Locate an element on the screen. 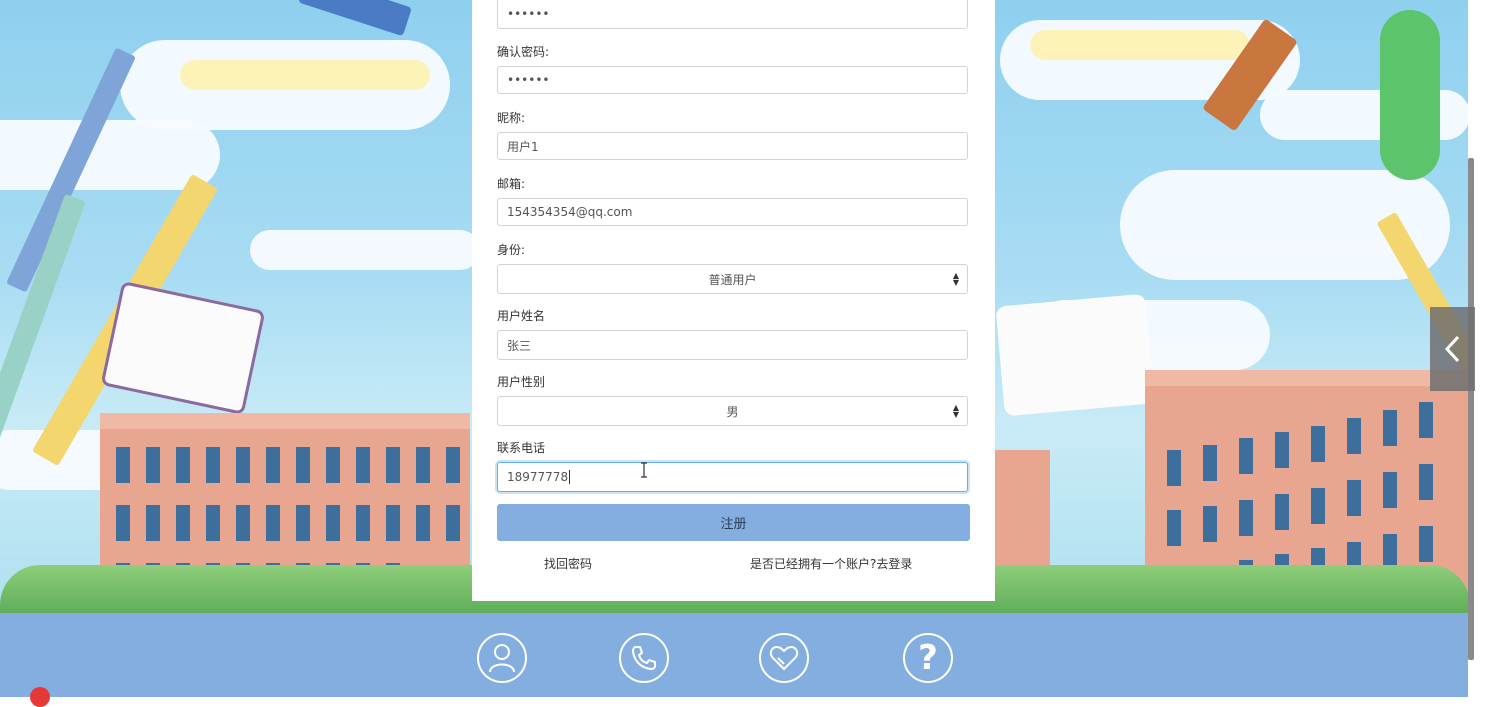 The width and height of the screenshot is (1503, 707). footer-bar: ? is located at coordinates (735, 655).